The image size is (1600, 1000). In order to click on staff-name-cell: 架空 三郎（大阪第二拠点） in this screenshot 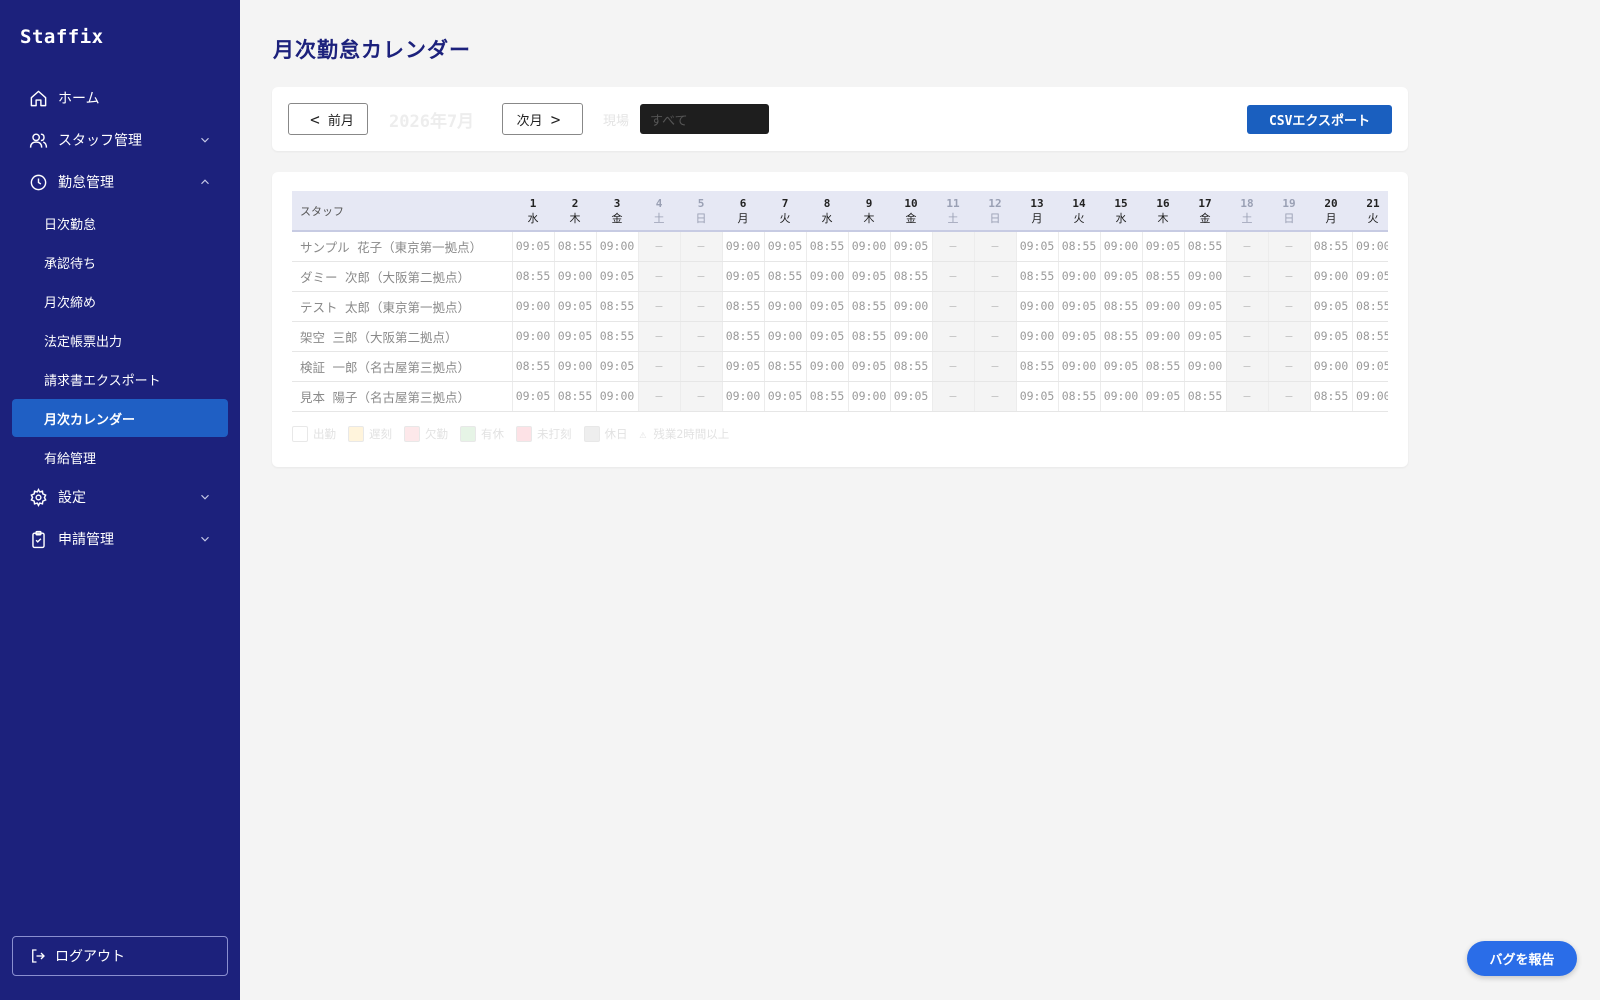, I will do `click(402, 336)`.